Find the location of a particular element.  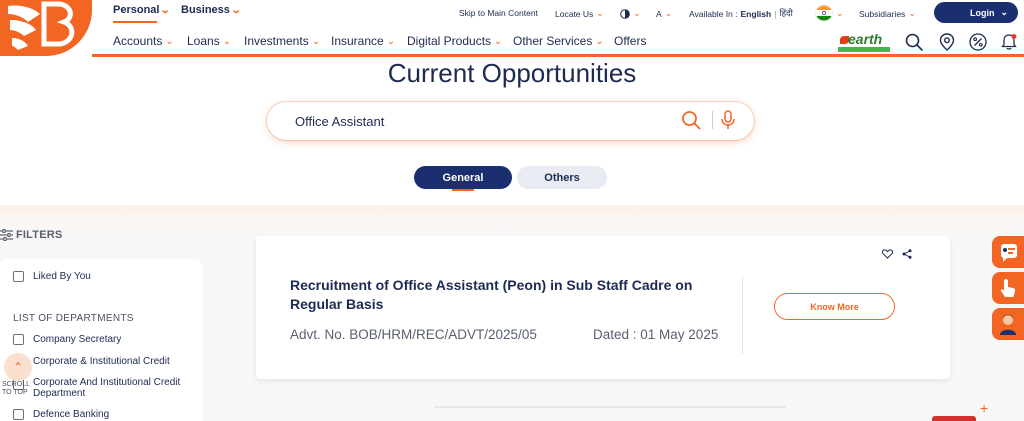

assistant-widget-button is located at coordinates (1008, 324).